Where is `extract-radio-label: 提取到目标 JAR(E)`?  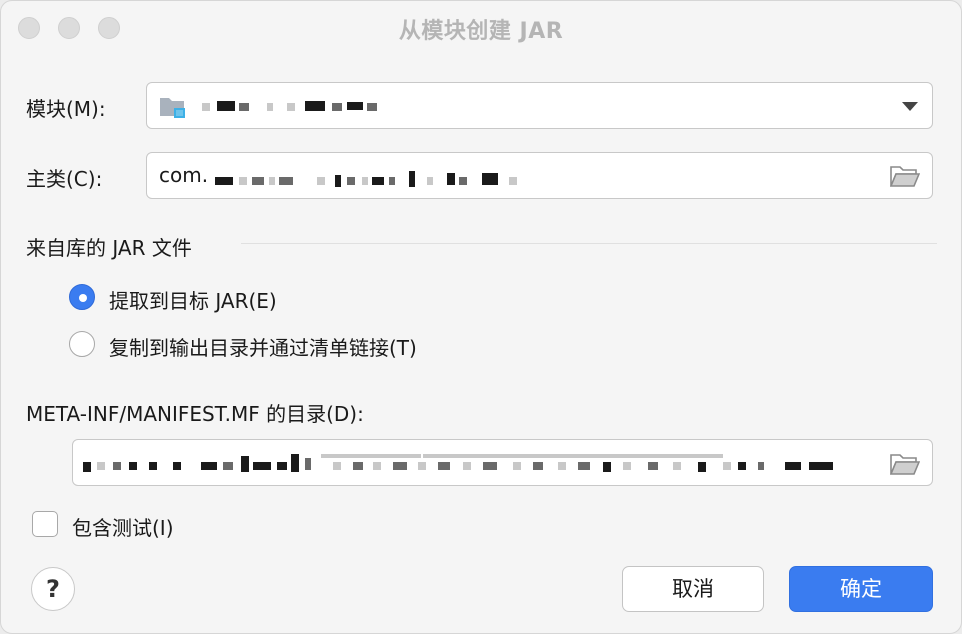 extract-radio-label: 提取到目标 JAR(E) is located at coordinates (193, 299).